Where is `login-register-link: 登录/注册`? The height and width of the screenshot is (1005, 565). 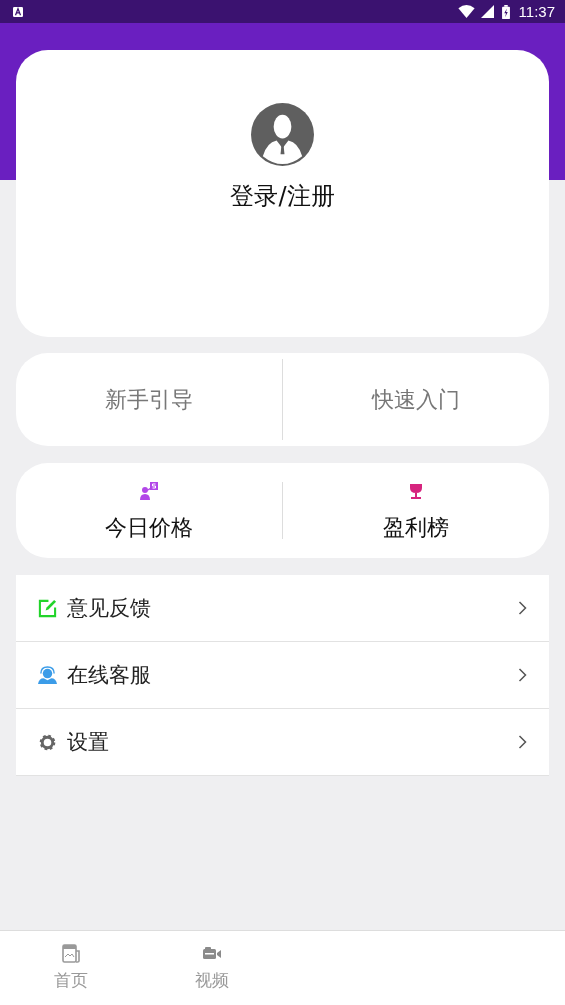
login-register-link: 登录/注册 is located at coordinates (282, 196).